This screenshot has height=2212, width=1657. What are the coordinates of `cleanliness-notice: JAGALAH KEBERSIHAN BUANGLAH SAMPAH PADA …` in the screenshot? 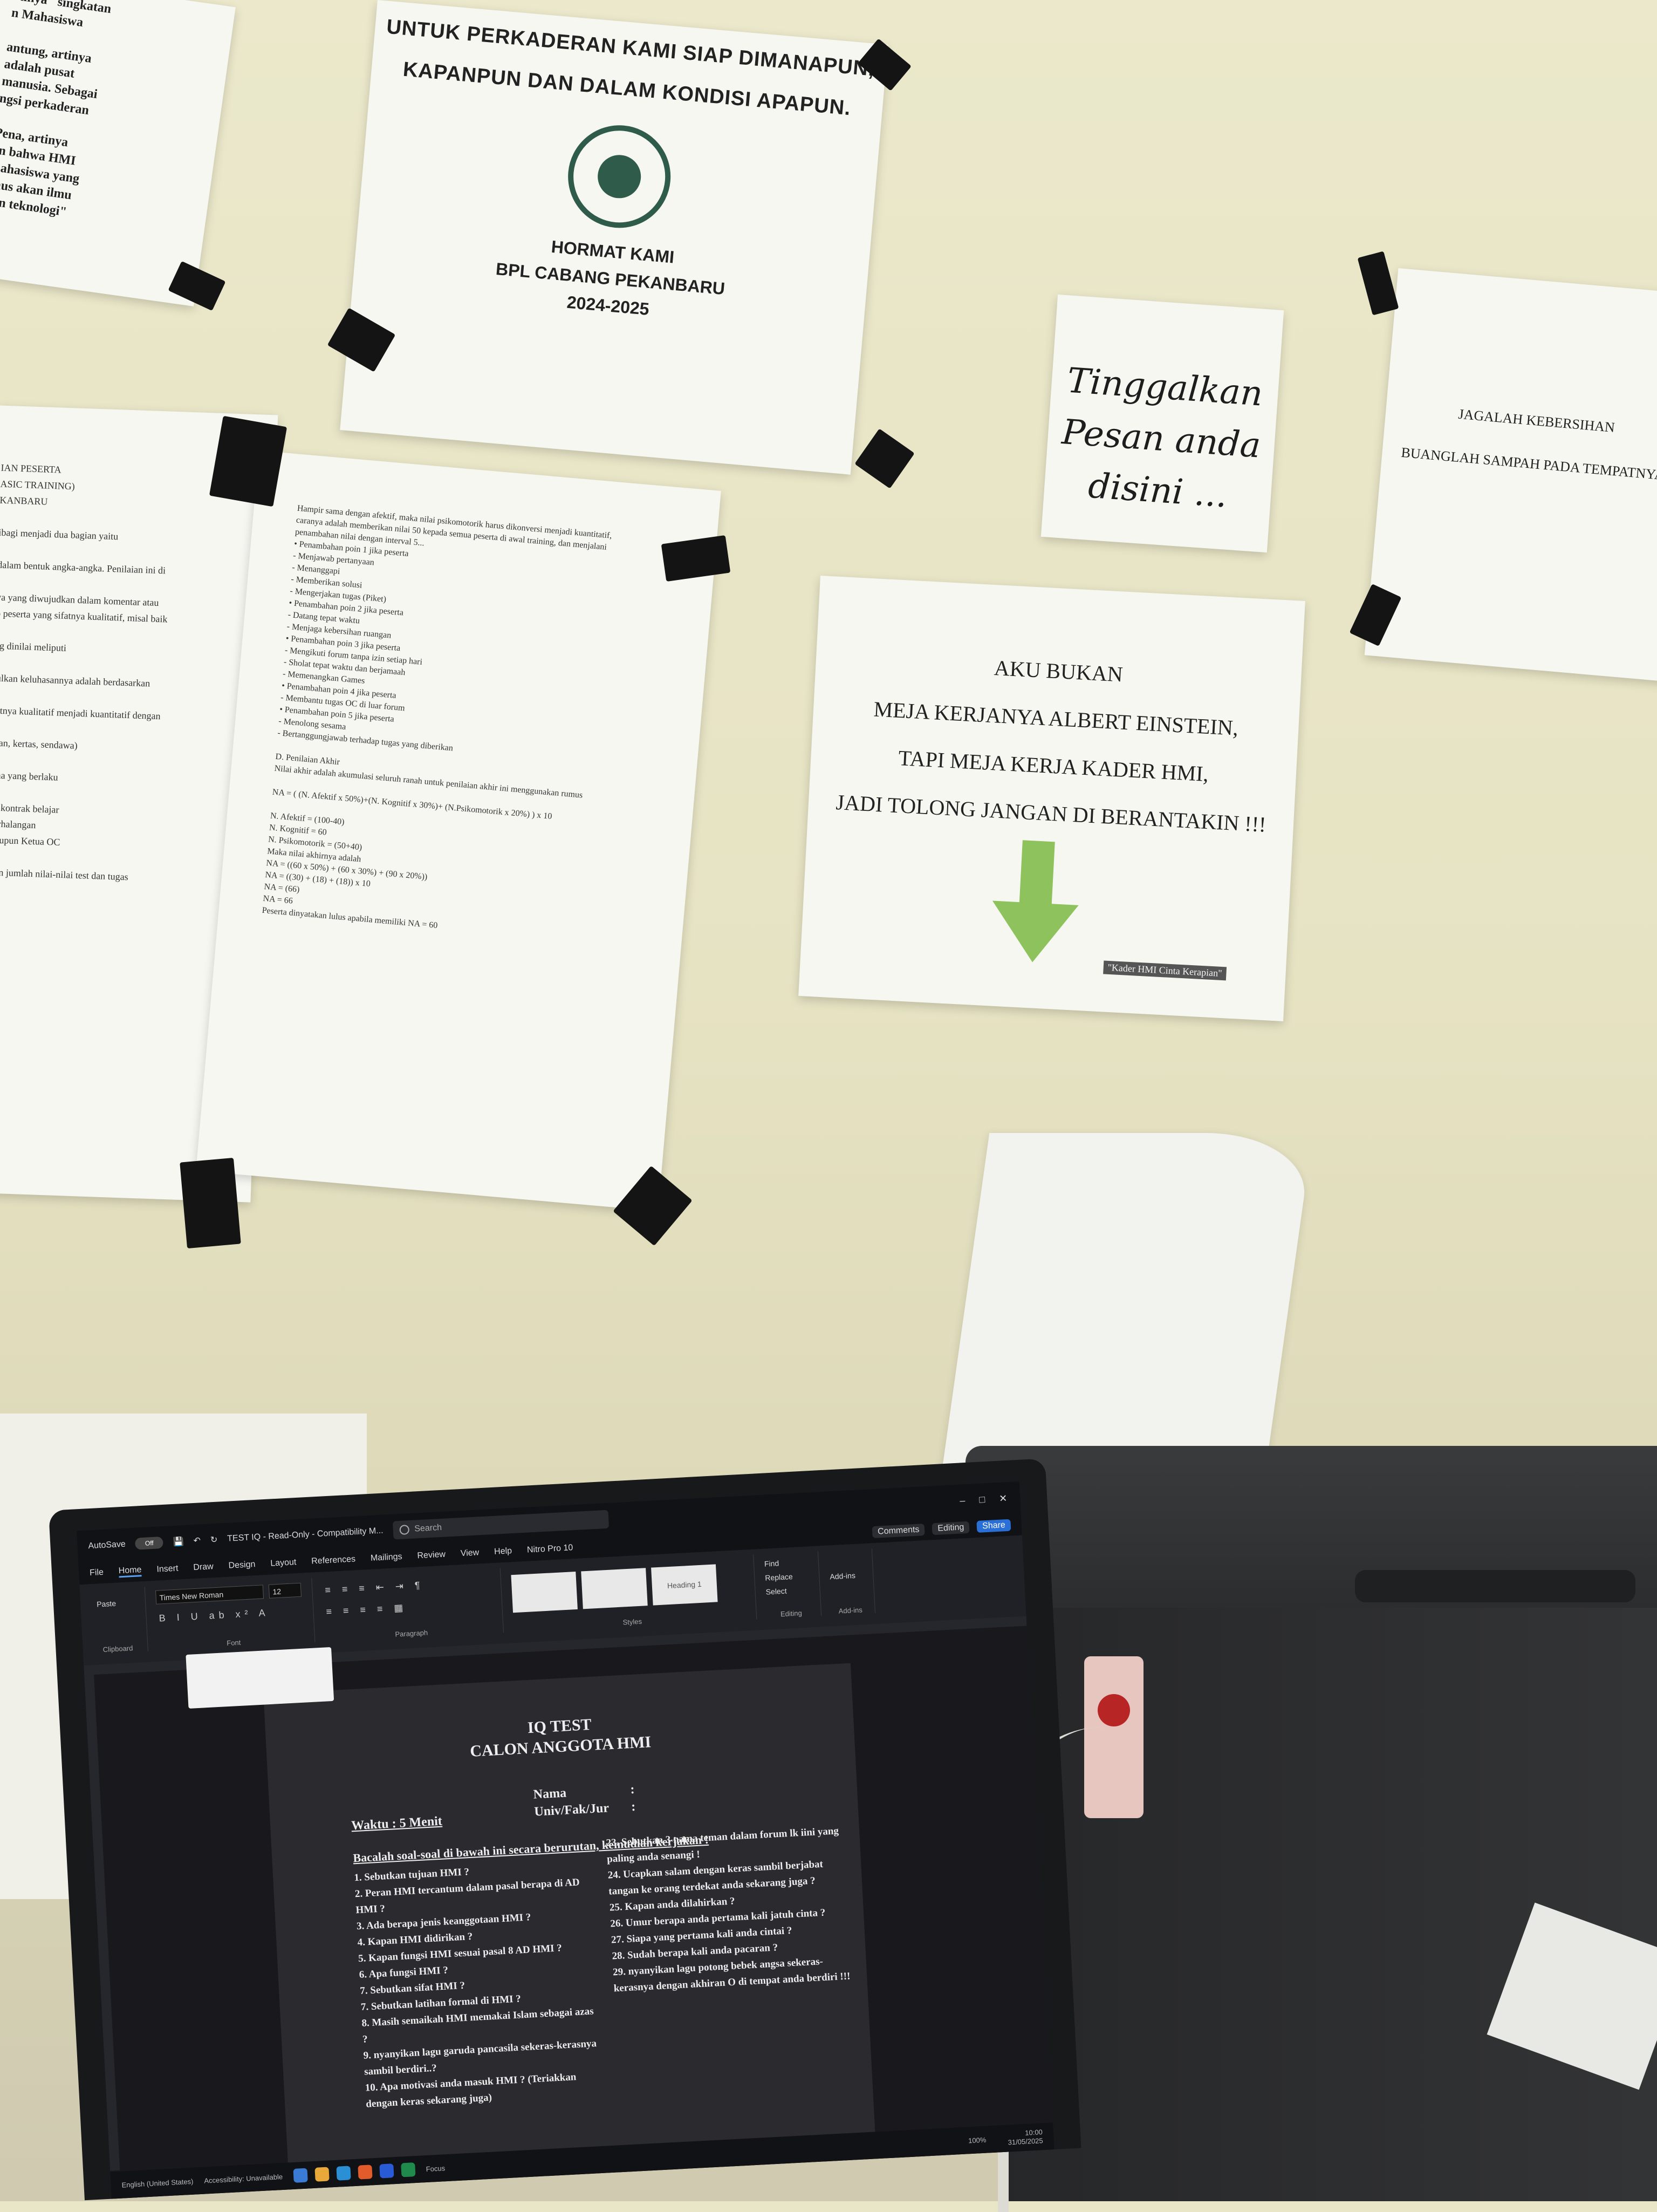 It's located at (1510, 475).